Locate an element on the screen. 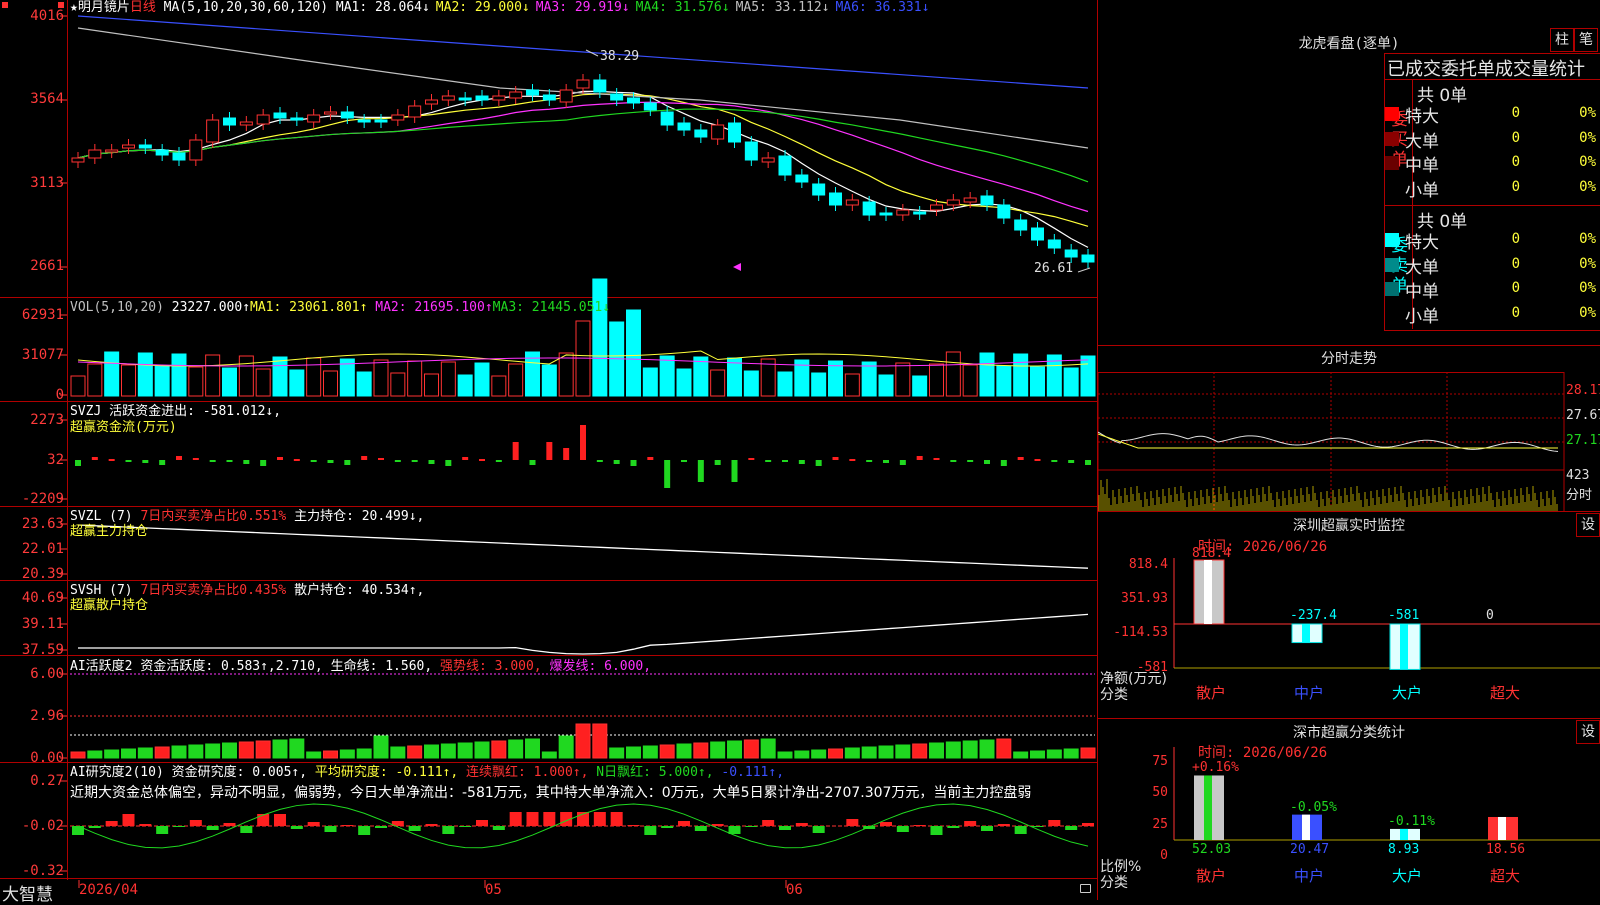 The width and height of the screenshot is (1600, 905). volume-bars is located at coordinates (583, 337).